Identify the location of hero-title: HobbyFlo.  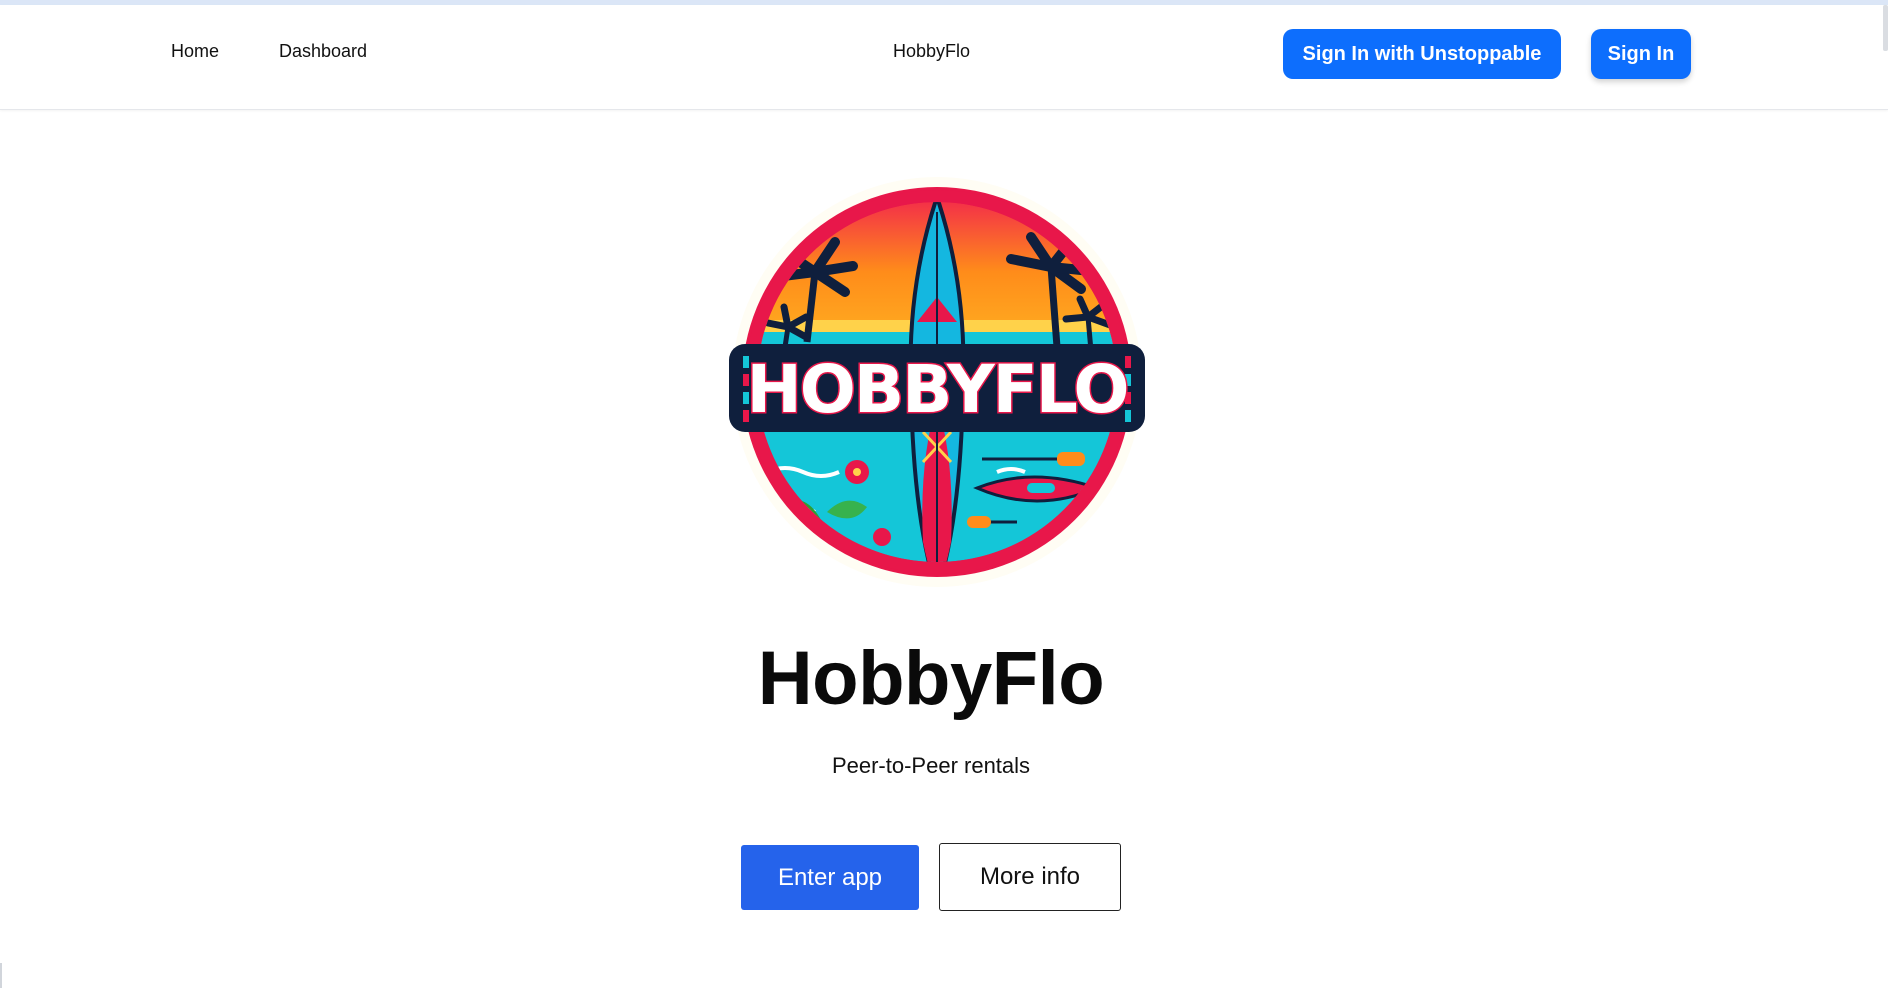
(931, 678).